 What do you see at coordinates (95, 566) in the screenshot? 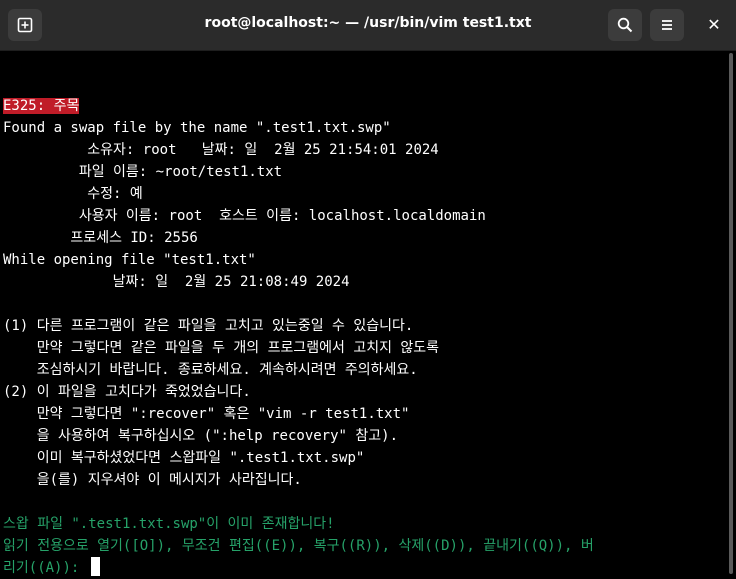
I see `text-cursor` at bounding box center [95, 566].